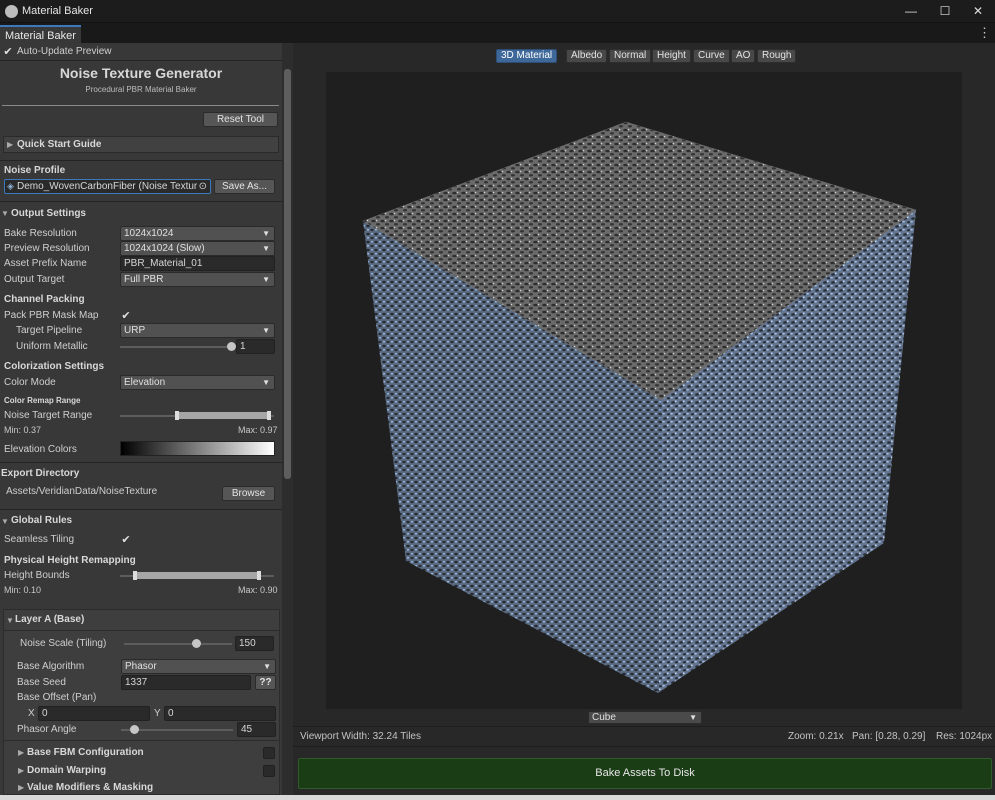  I want to click on noise-profile-title: Noise Profile, so click(35, 170).